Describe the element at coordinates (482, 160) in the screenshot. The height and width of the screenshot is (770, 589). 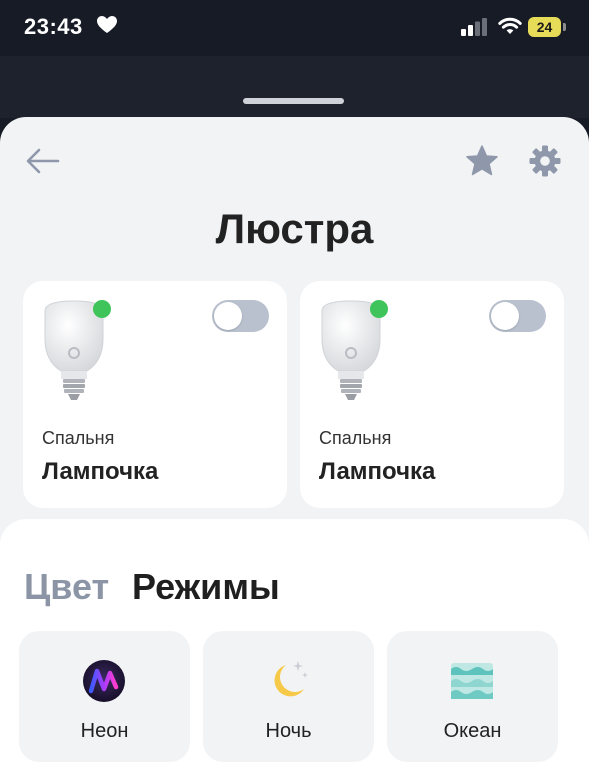
I see `favorite-star-icon` at that location.